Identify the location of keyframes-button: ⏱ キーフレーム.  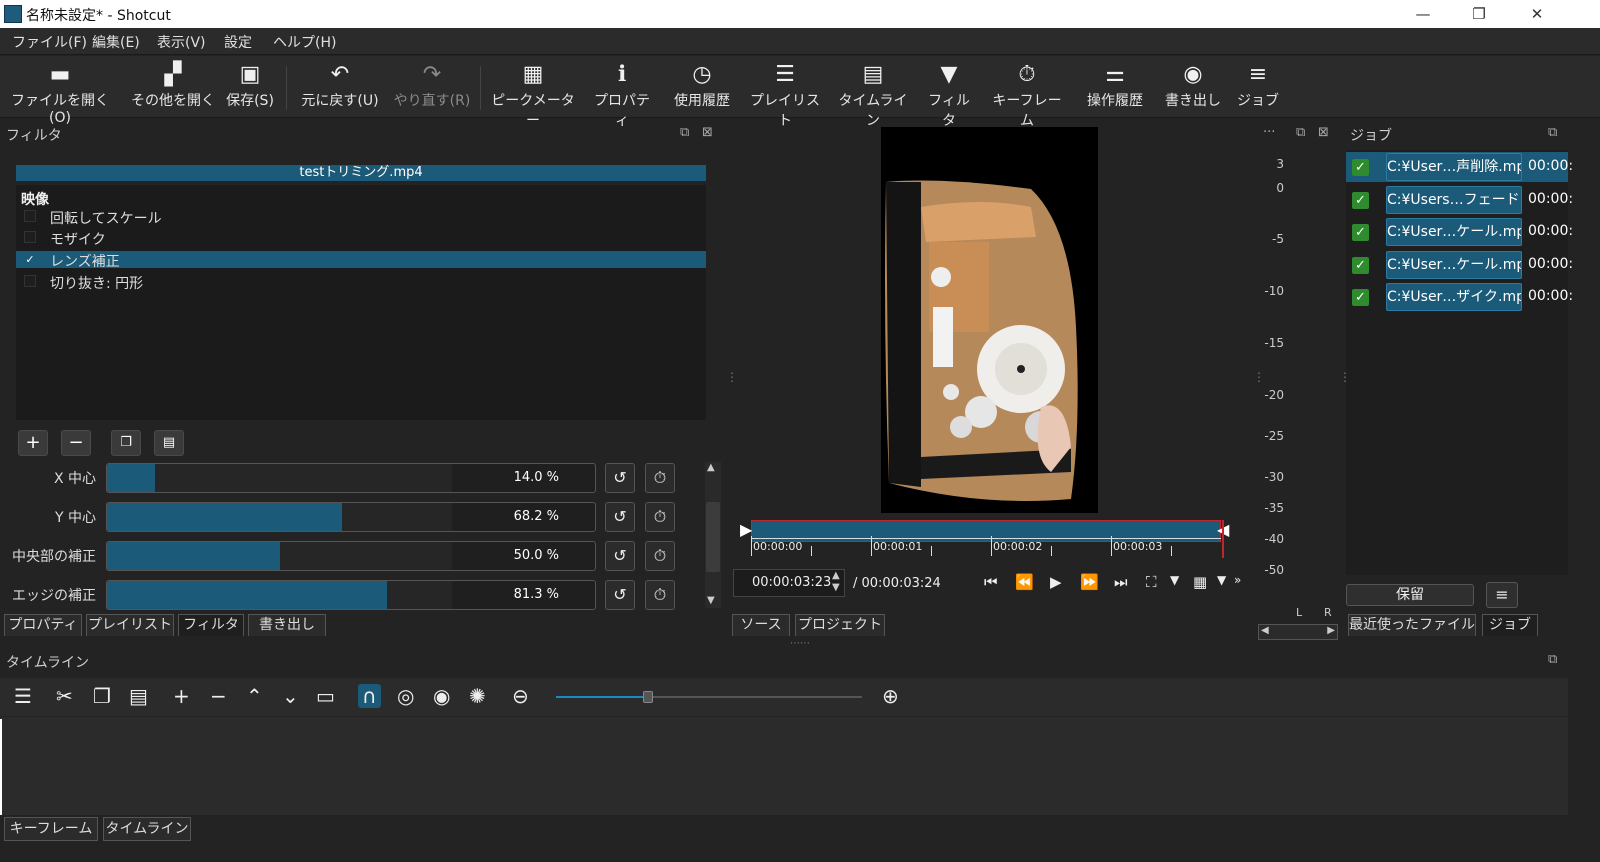
(1027, 94).